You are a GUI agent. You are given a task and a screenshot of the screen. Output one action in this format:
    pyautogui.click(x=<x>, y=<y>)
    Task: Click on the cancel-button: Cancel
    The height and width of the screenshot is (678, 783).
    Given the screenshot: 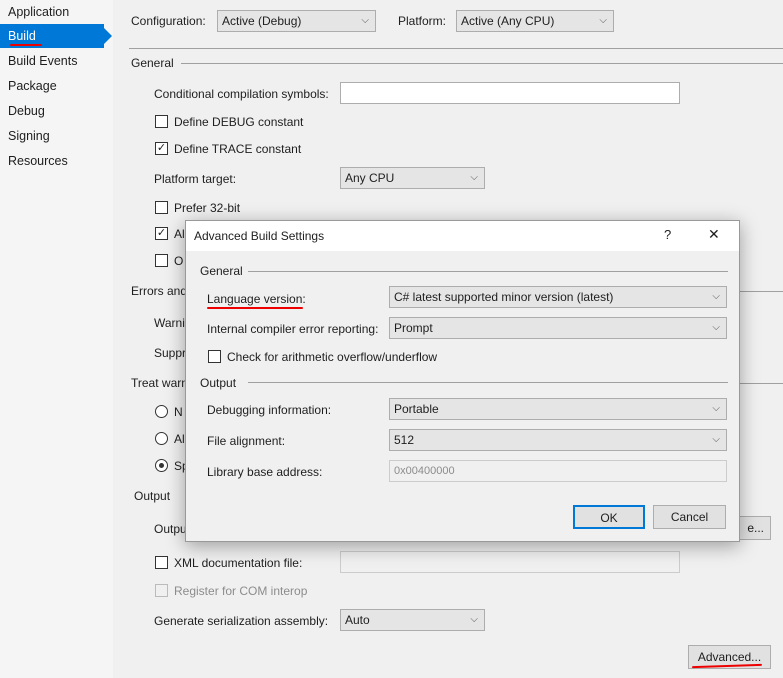 What is the action you would take?
    pyautogui.click(x=689, y=517)
    